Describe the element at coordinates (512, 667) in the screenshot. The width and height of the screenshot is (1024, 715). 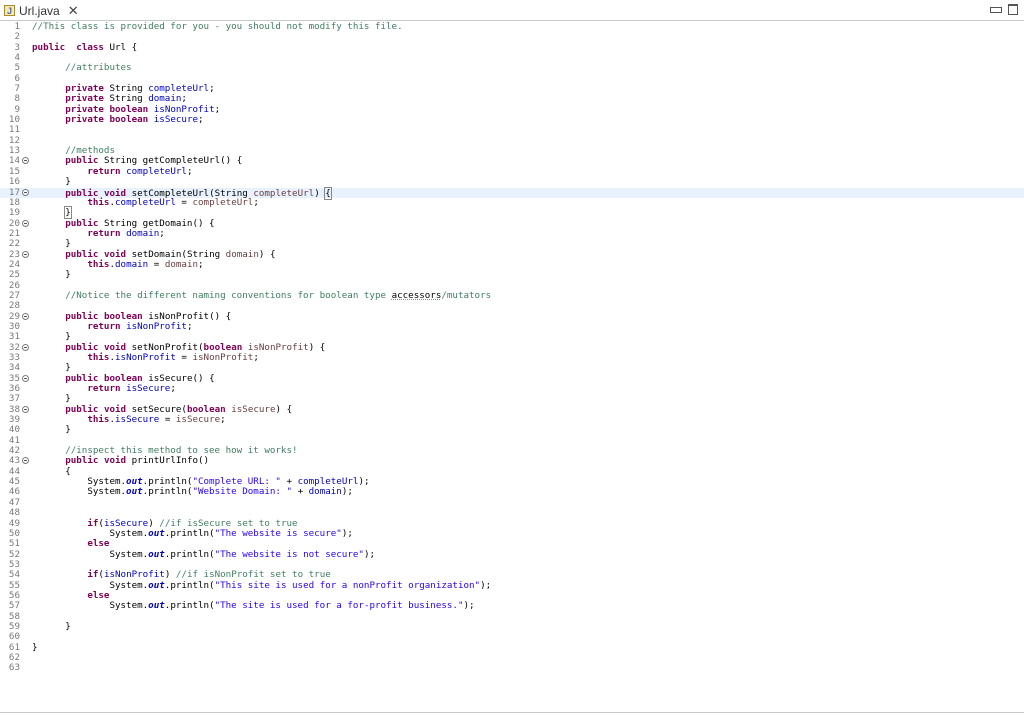
I see `code-line: 63` at that location.